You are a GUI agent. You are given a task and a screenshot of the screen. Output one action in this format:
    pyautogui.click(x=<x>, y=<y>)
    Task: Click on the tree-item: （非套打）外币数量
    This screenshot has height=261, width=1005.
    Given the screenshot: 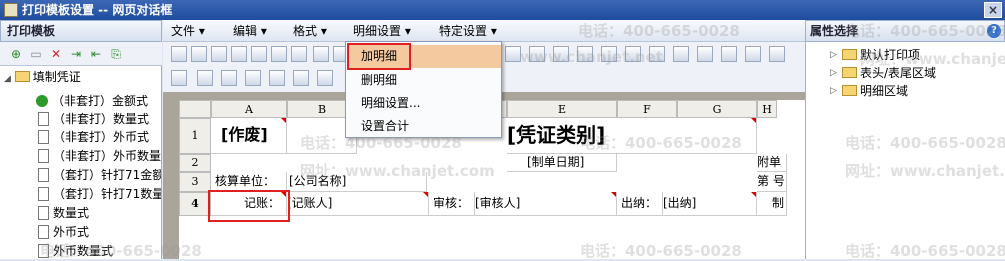 What is the action you would take?
    pyautogui.click(x=99, y=156)
    